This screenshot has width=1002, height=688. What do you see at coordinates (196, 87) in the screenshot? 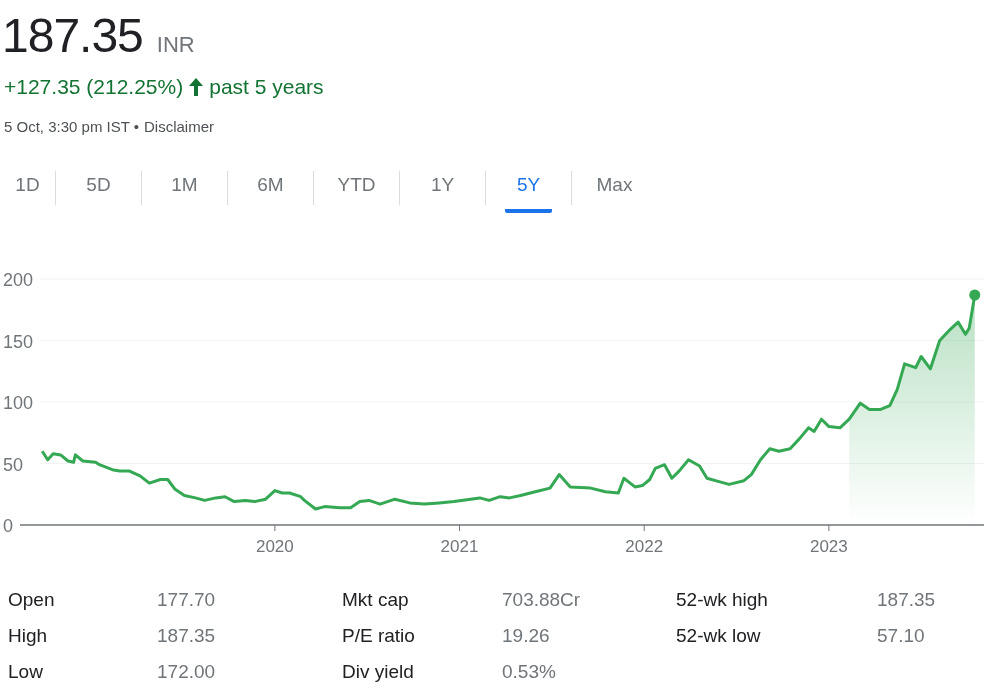
I see `up-arrow-icon` at bounding box center [196, 87].